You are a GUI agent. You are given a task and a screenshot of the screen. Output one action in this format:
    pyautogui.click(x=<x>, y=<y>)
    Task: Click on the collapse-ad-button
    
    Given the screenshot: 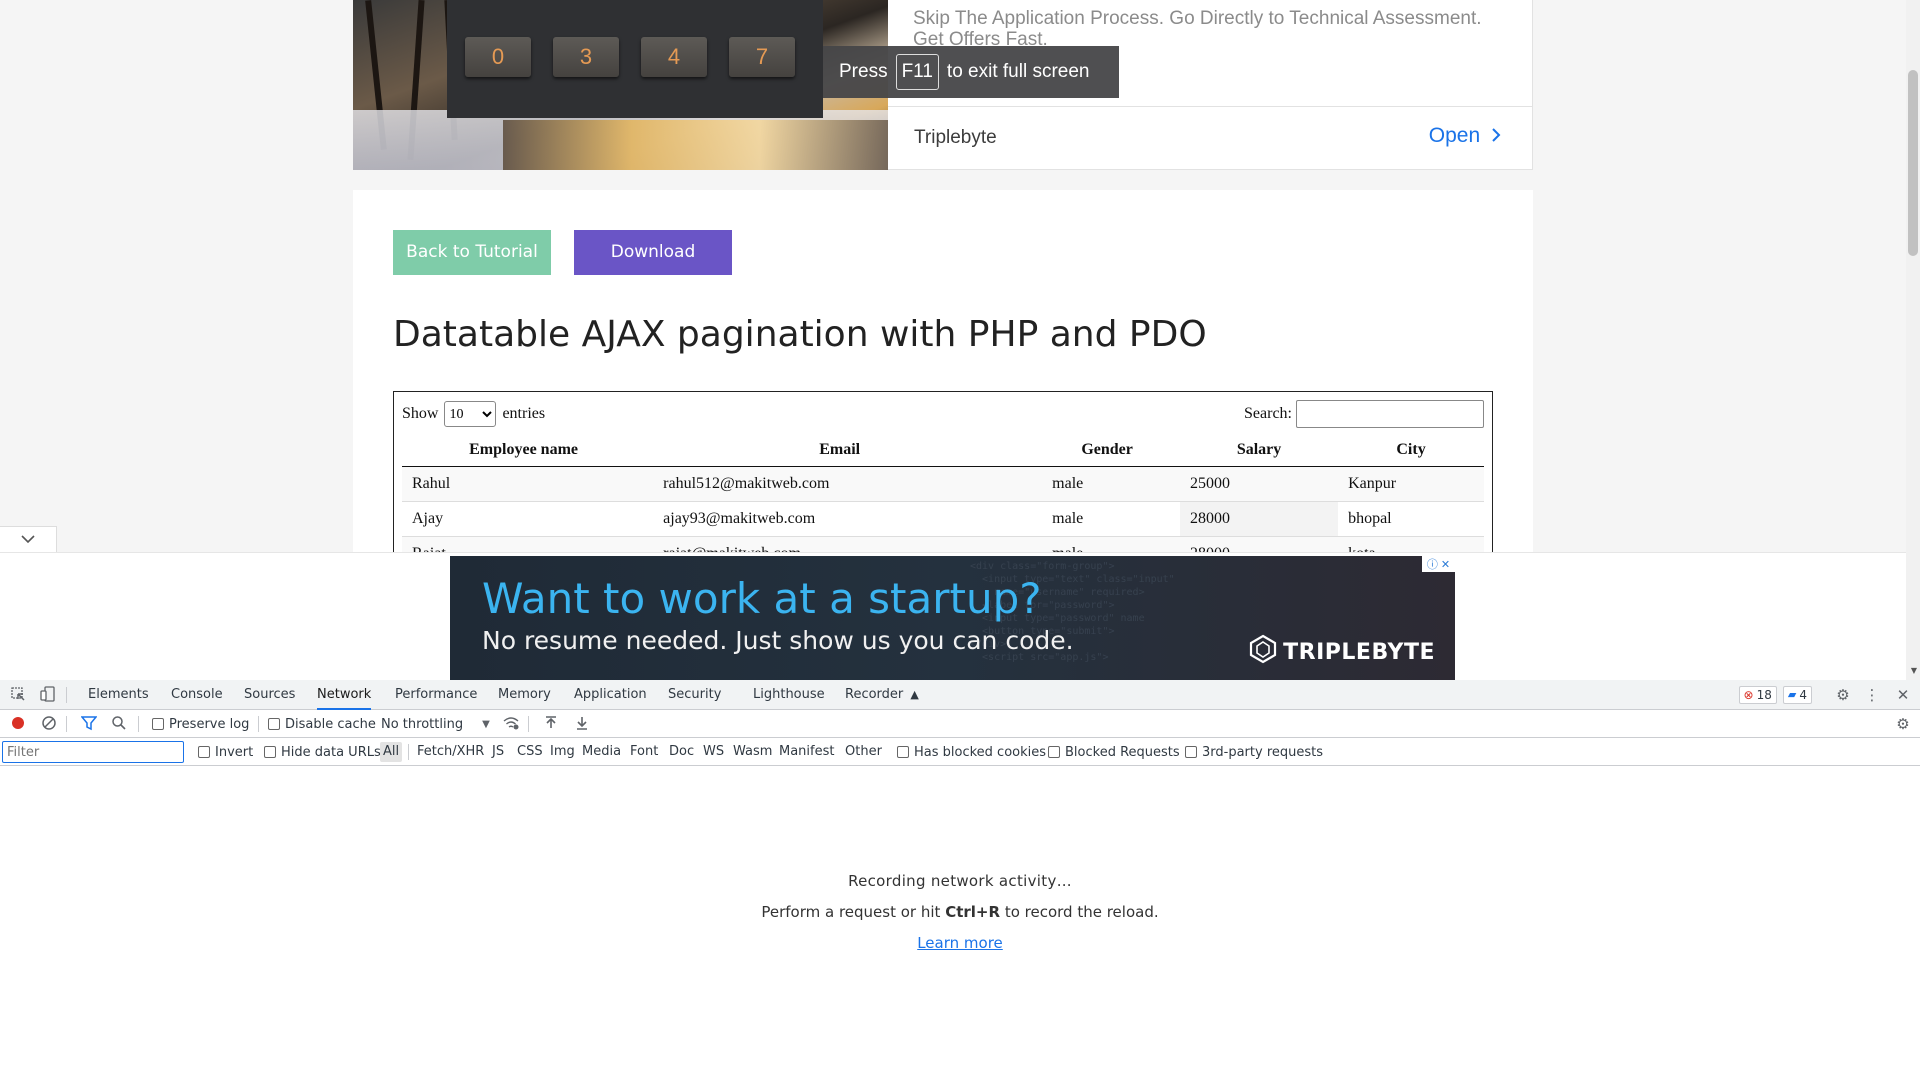 What is the action you would take?
    pyautogui.click(x=28, y=539)
    